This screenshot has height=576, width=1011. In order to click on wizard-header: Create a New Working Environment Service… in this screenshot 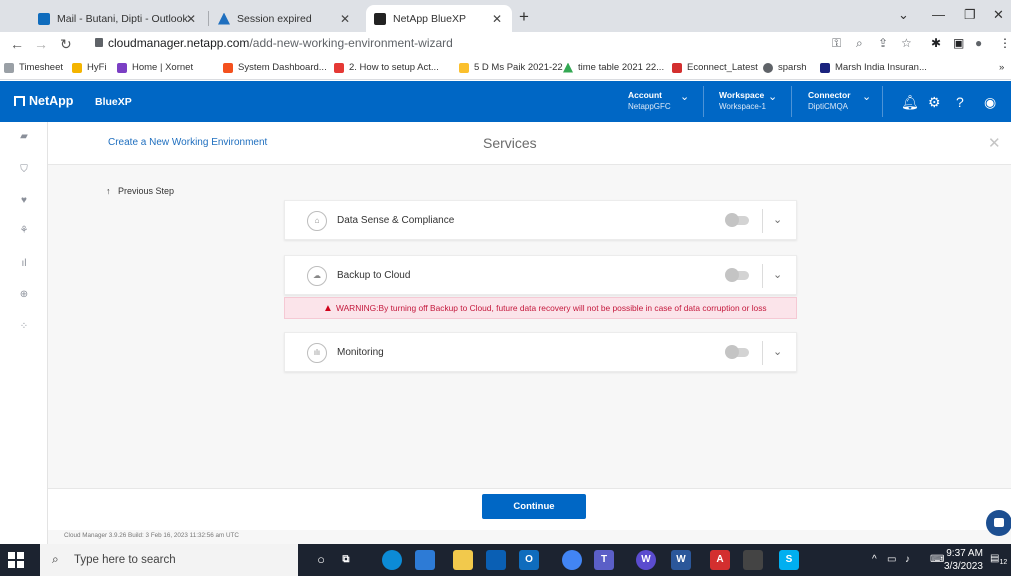, I will do `click(529, 143)`.